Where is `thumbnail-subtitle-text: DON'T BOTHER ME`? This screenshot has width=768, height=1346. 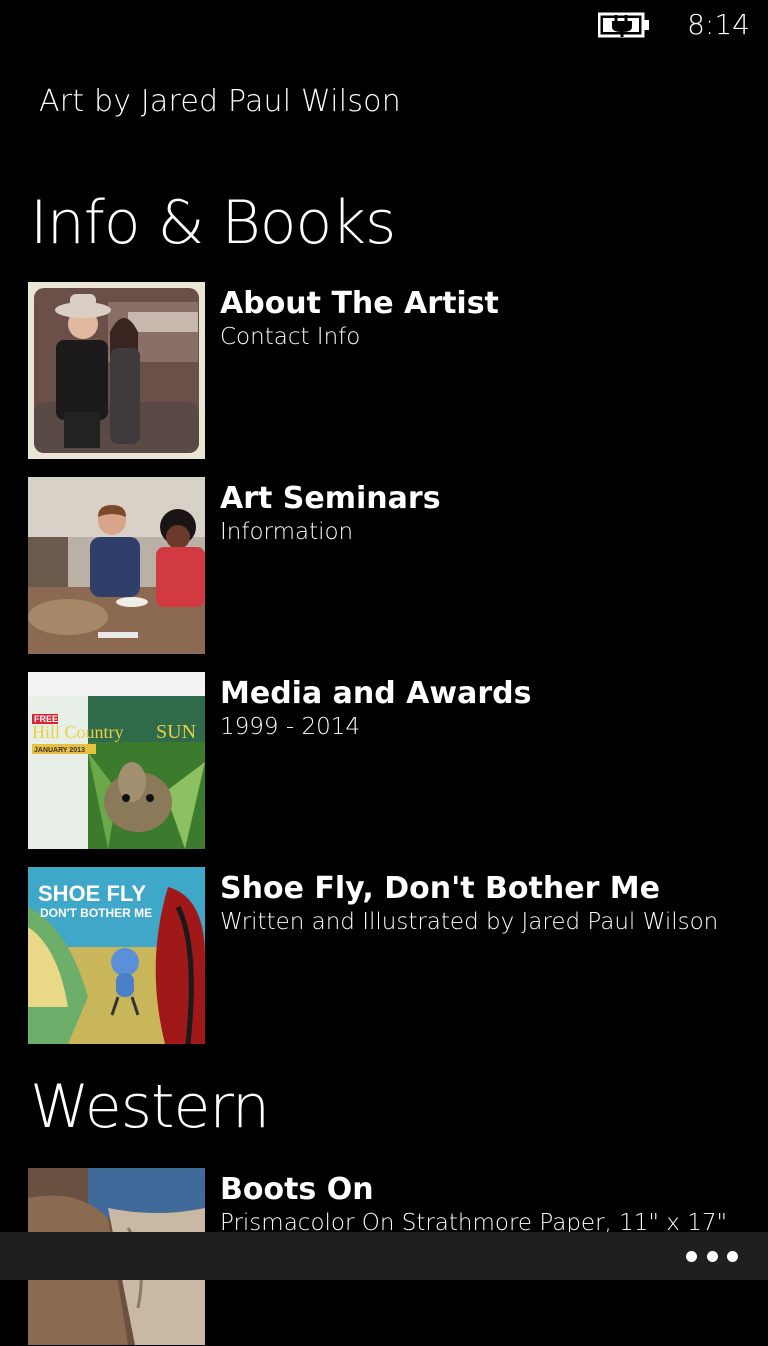
thumbnail-subtitle-text: DON'T BOTHER ME is located at coordinates (96, 913).